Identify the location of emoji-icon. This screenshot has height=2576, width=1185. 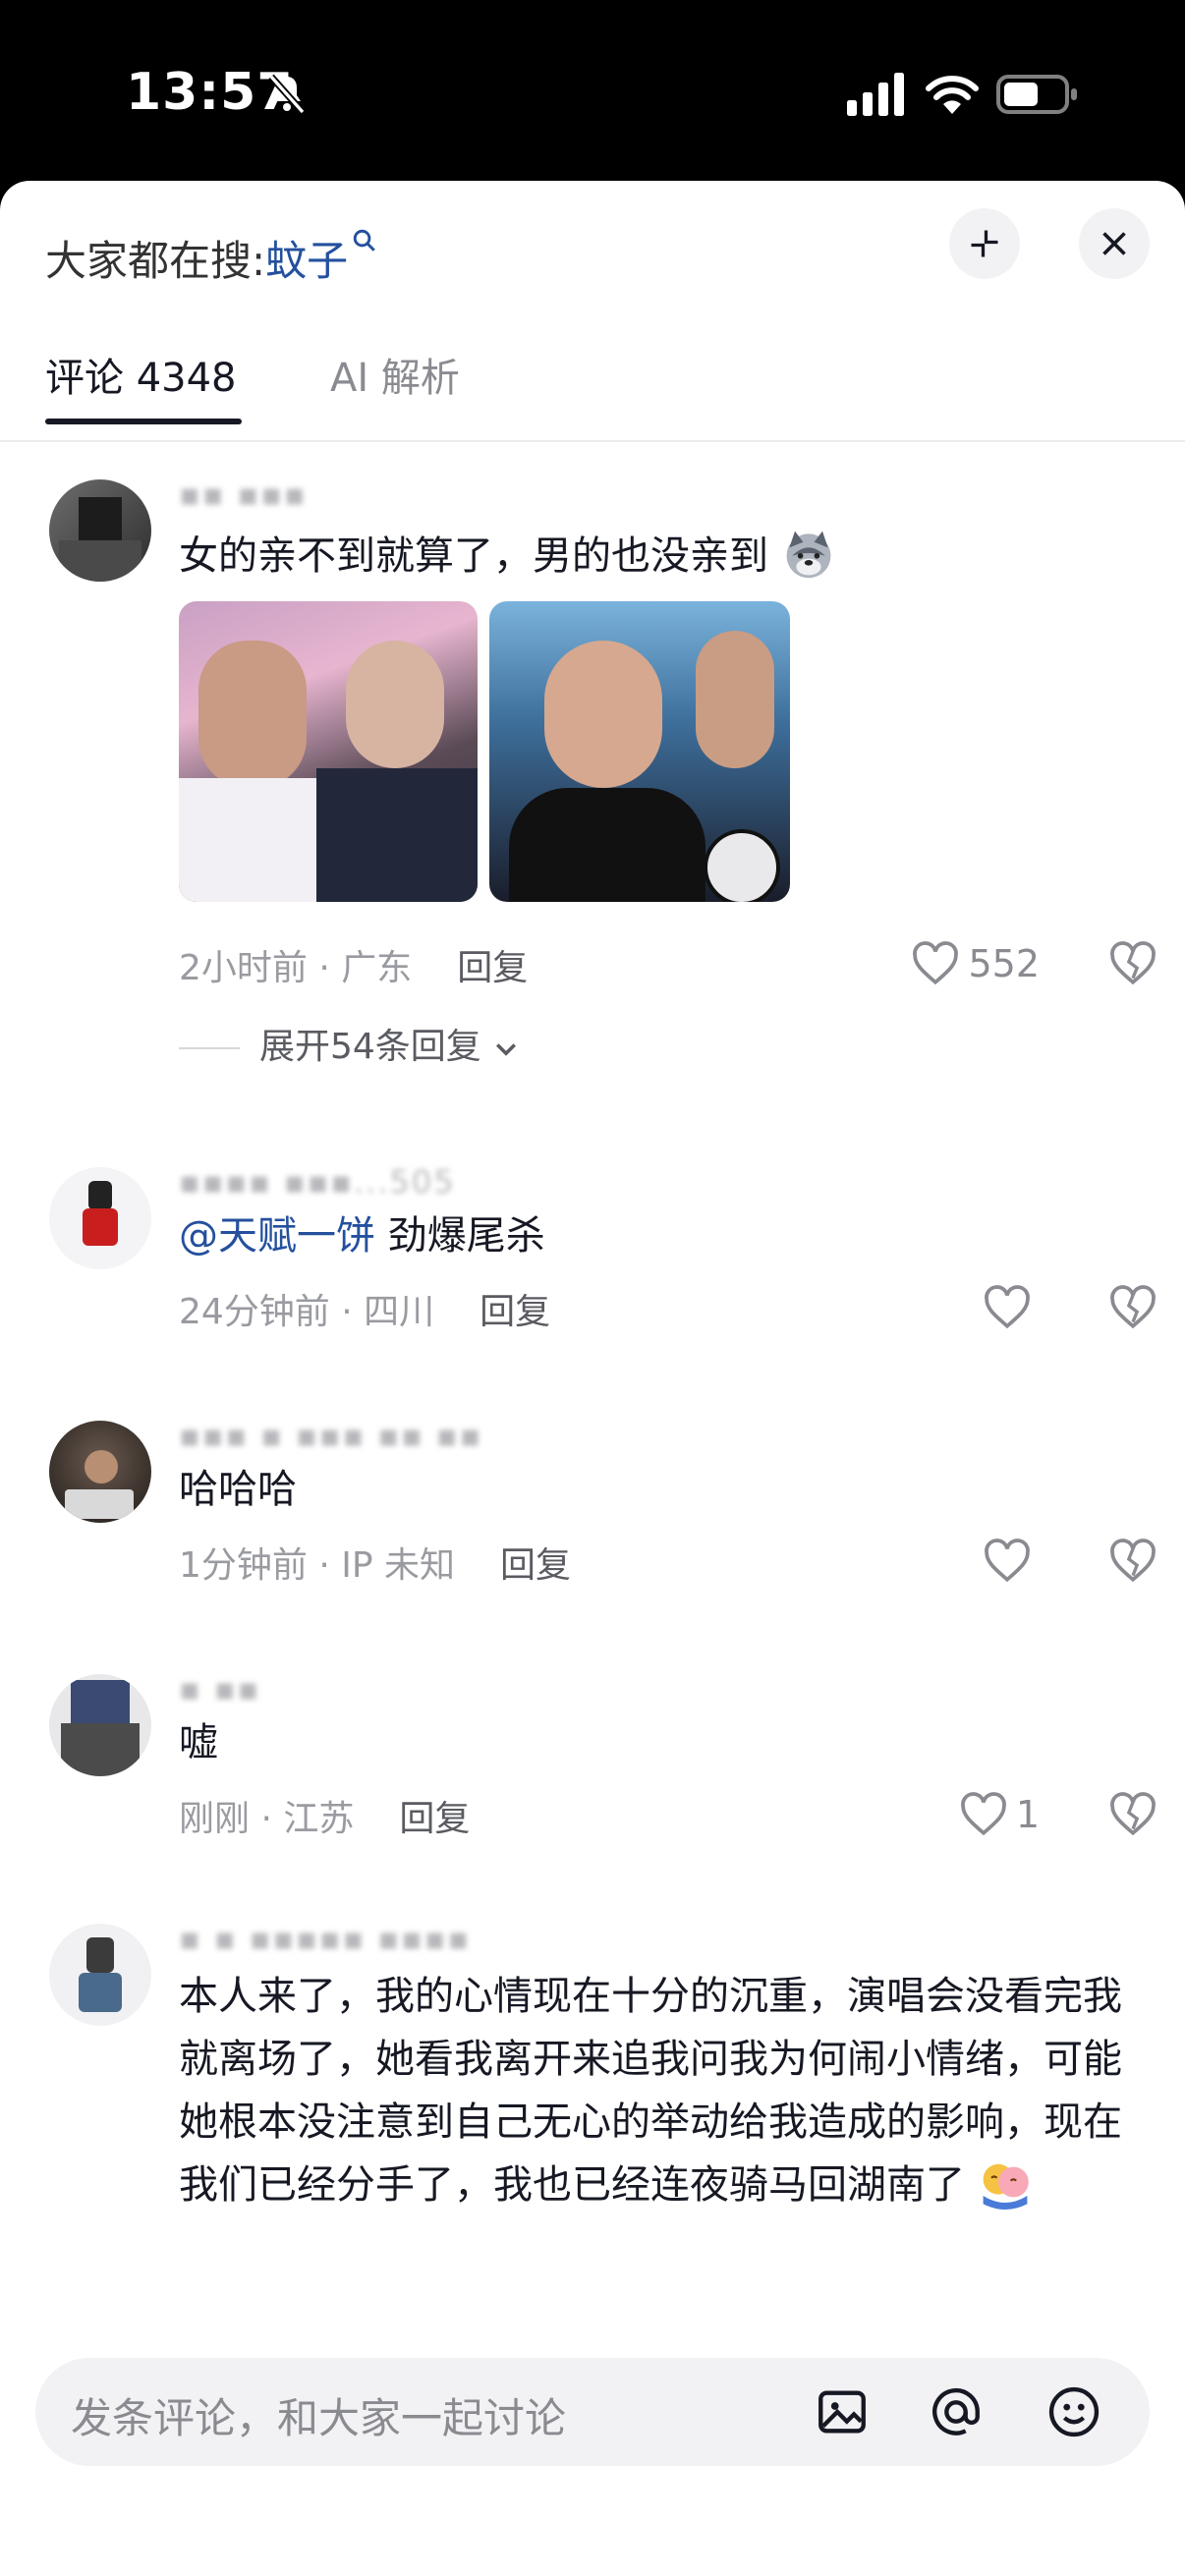
(1073, 2411).